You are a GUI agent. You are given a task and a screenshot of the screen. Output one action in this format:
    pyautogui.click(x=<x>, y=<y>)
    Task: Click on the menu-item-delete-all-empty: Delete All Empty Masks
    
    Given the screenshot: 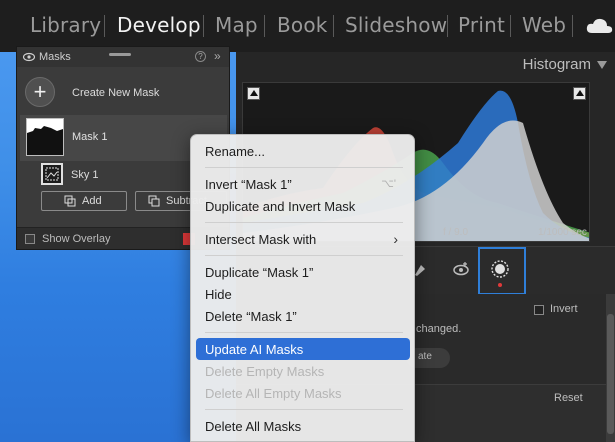 What is the action you would take?
    pyautogui.click(x=273, y=393)
    